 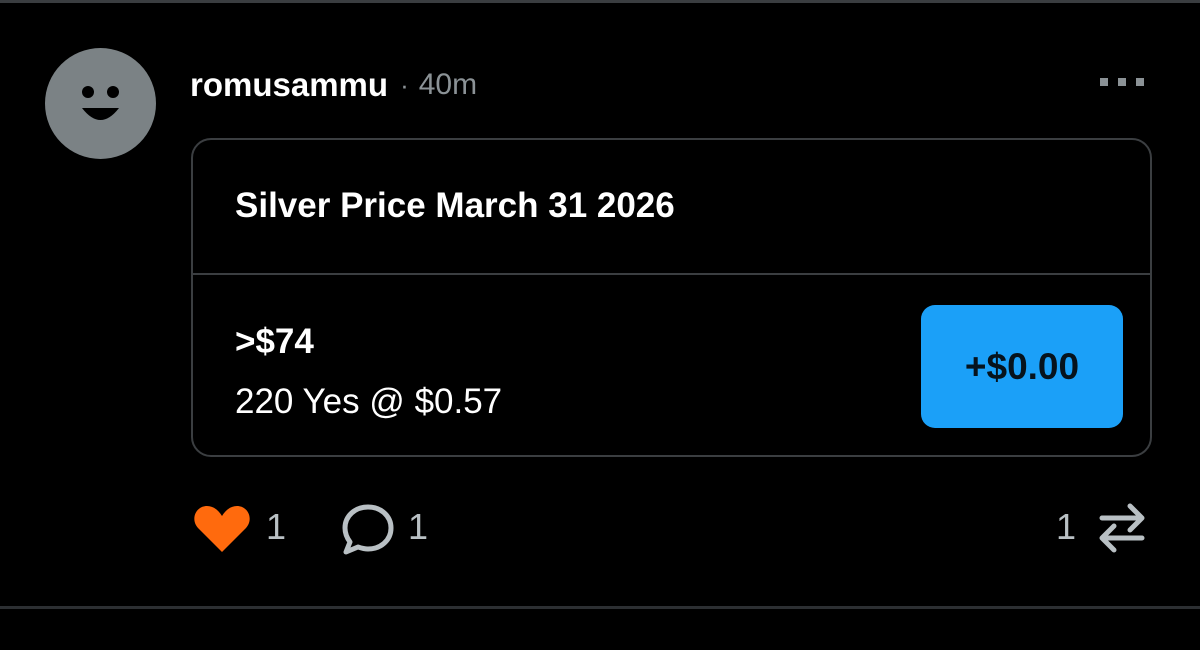 What do you see at coordinates (600, 607) in the screenshot?
I see `bottom-divider` at bounding box center [600, 607].